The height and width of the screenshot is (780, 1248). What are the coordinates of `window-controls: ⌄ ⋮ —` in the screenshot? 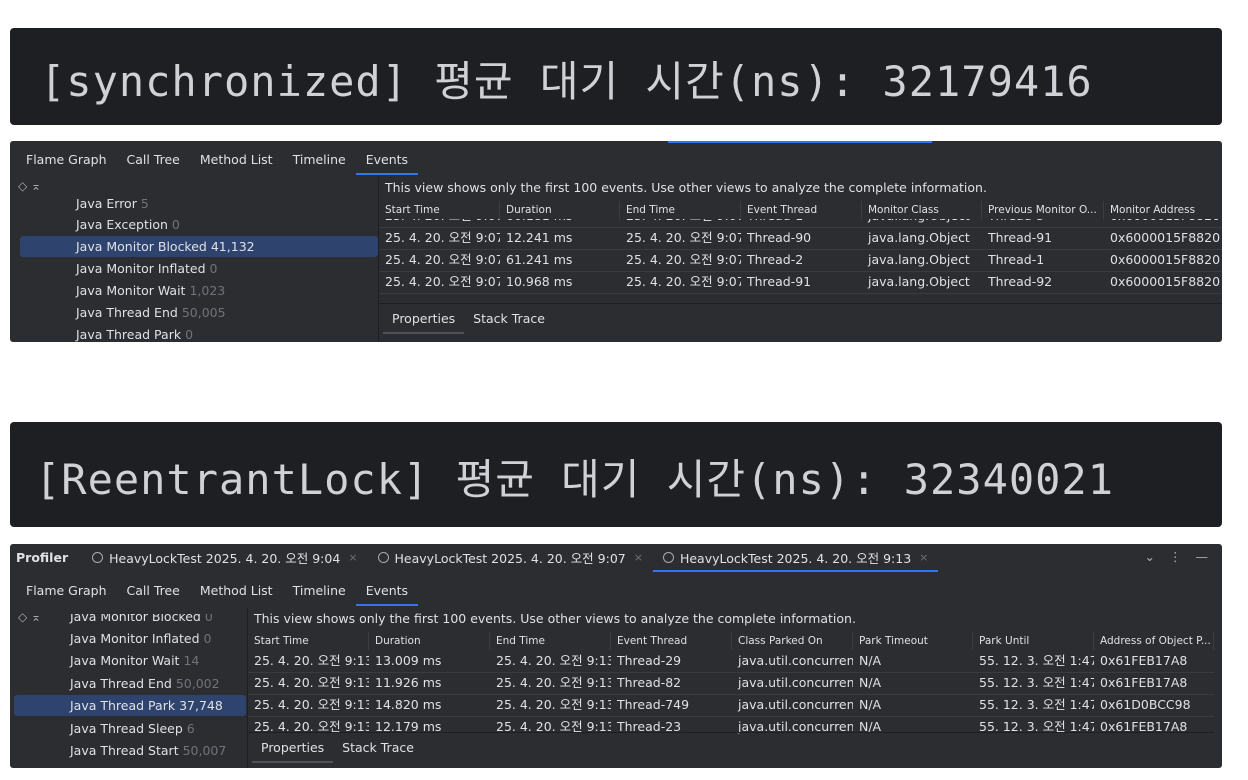 It's located at (1176, 557).